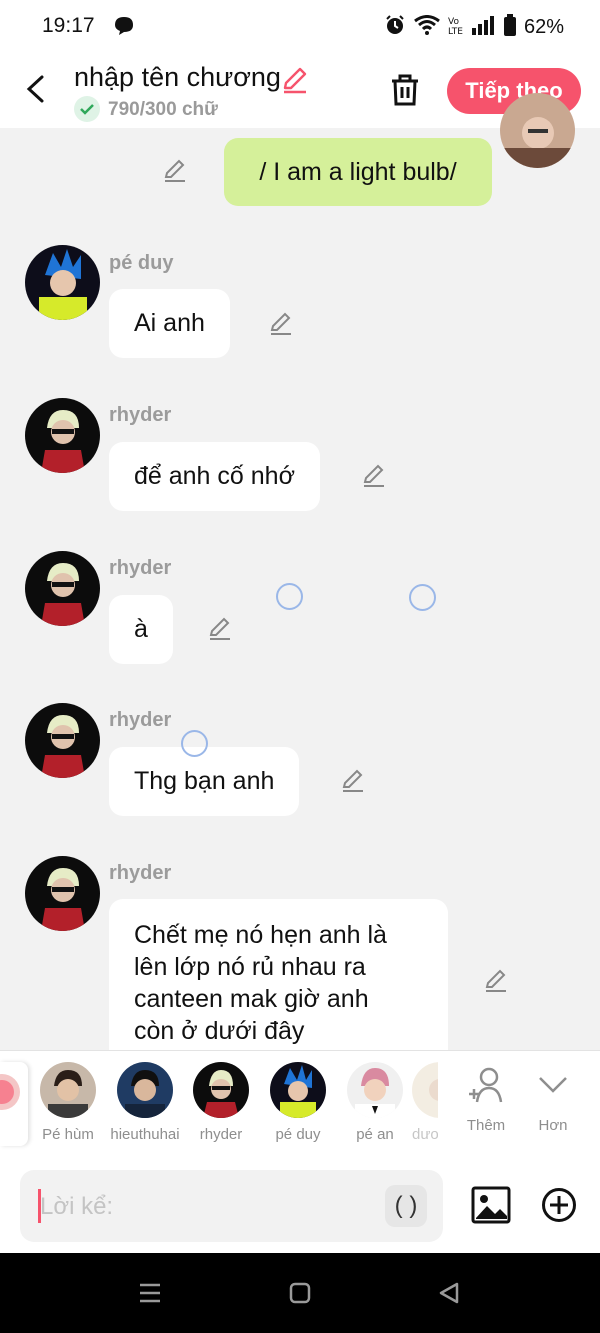 This screenshot has height=1333, width=600. I want to click on message-bubble: à, so click(141, 629).